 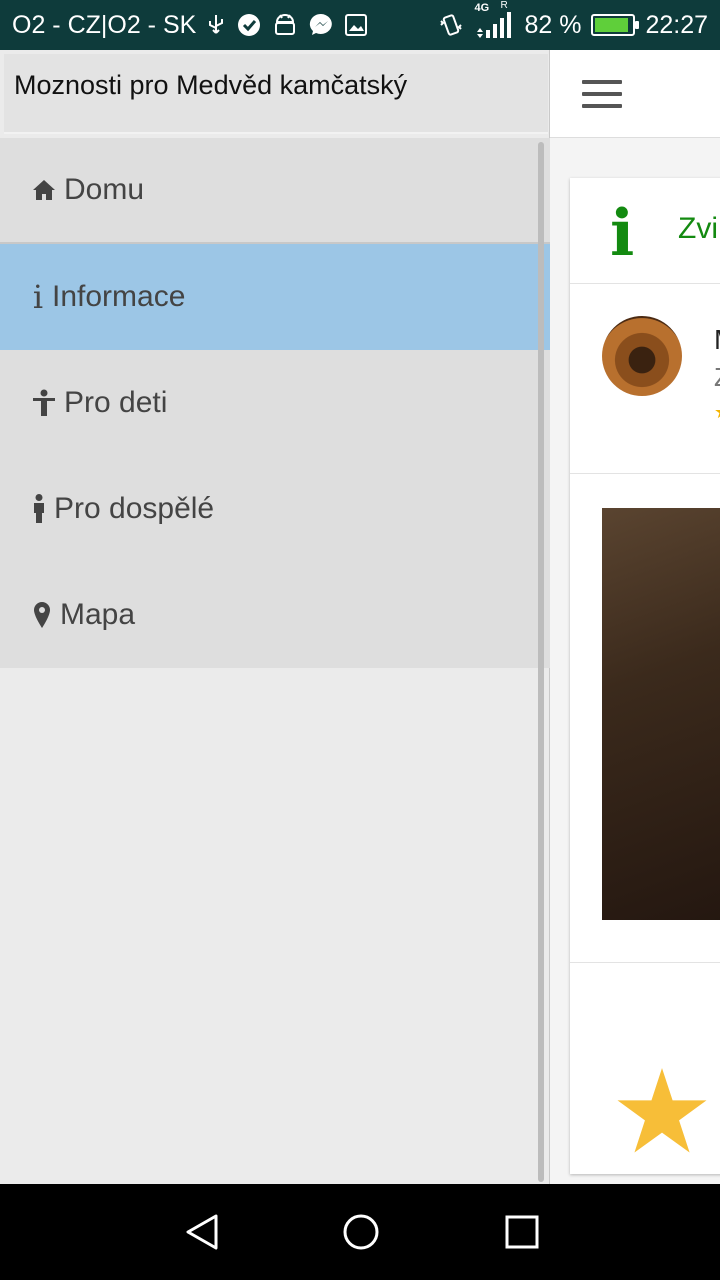 I want to click on menu-item-label: Domu, so click(x=104, y=189).